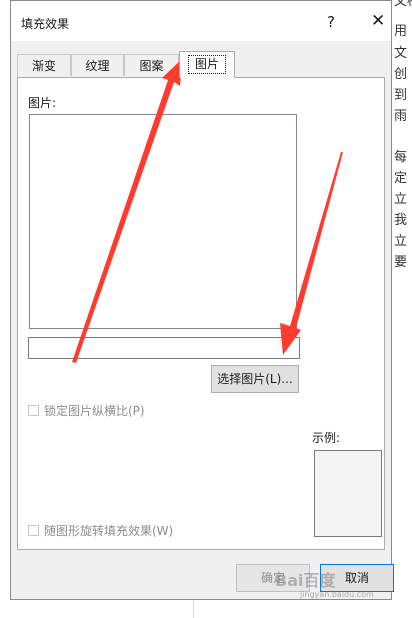 The width and height of the screenshot is (412, 618). Describe the element at coordinates (337, 594) in the screenshot. I see `baidu-watermark-url: jingyan.baidu.com` at that location.